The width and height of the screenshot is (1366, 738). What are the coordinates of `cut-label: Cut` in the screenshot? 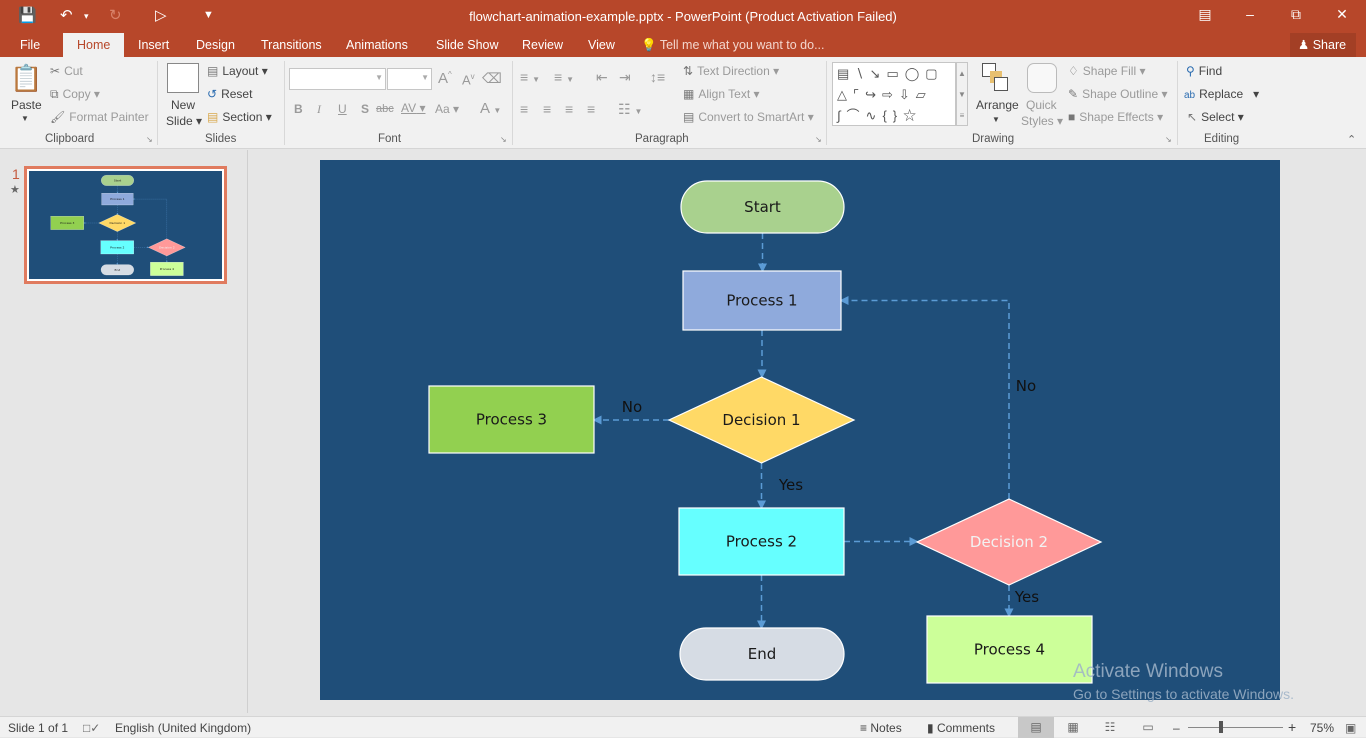 It's located at (73, 71).